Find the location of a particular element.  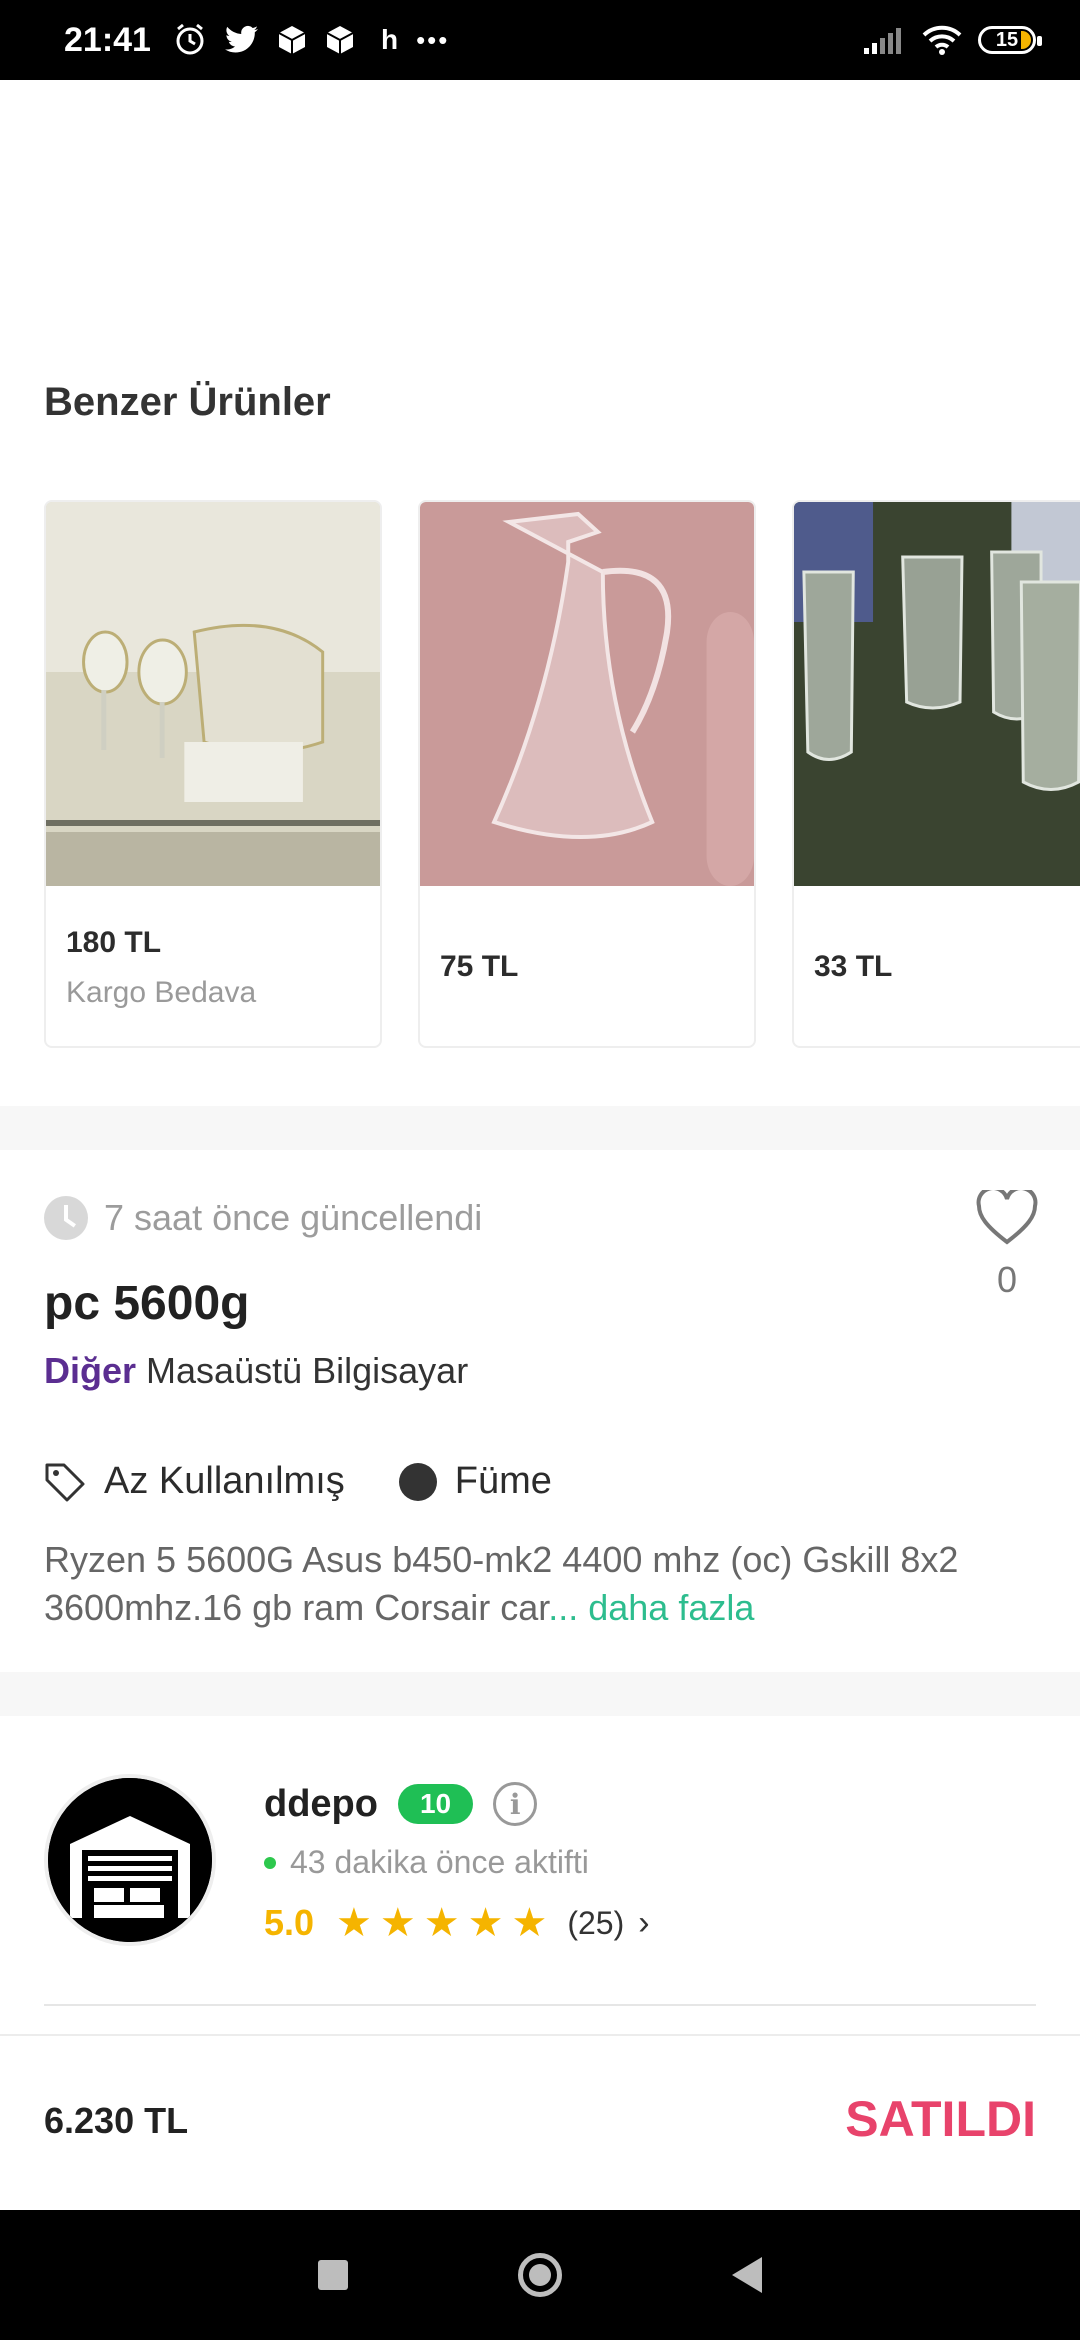

purchase-bar: 6.230 TL SATILDI is located at coordinates (540, 2123).